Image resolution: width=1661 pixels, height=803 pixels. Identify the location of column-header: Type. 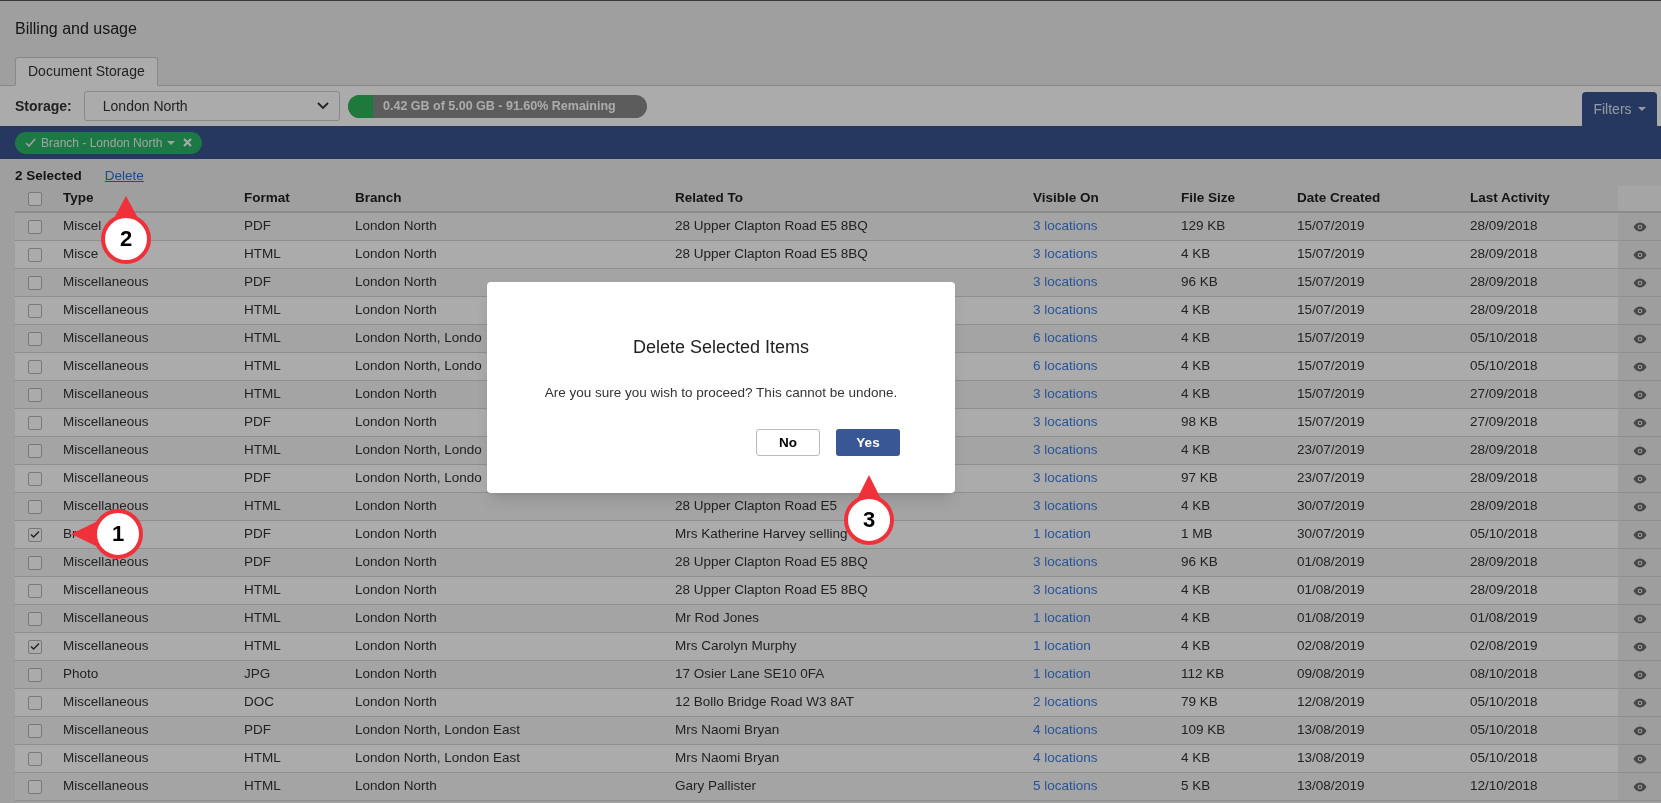
(78, 198).